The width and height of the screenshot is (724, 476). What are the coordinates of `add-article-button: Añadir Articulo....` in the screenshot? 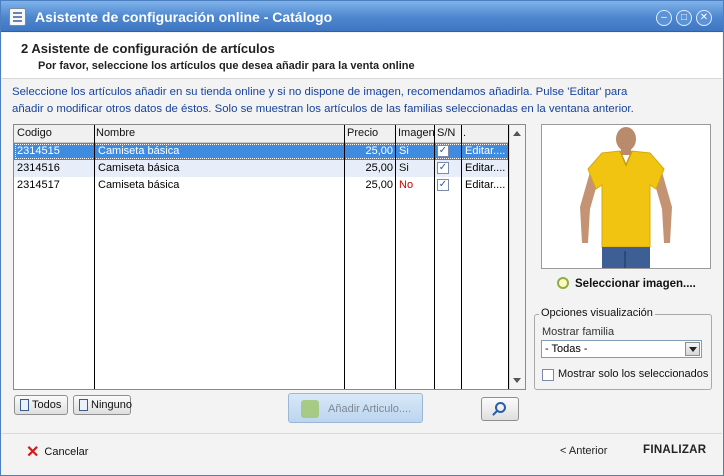 It's located at (355, 408).